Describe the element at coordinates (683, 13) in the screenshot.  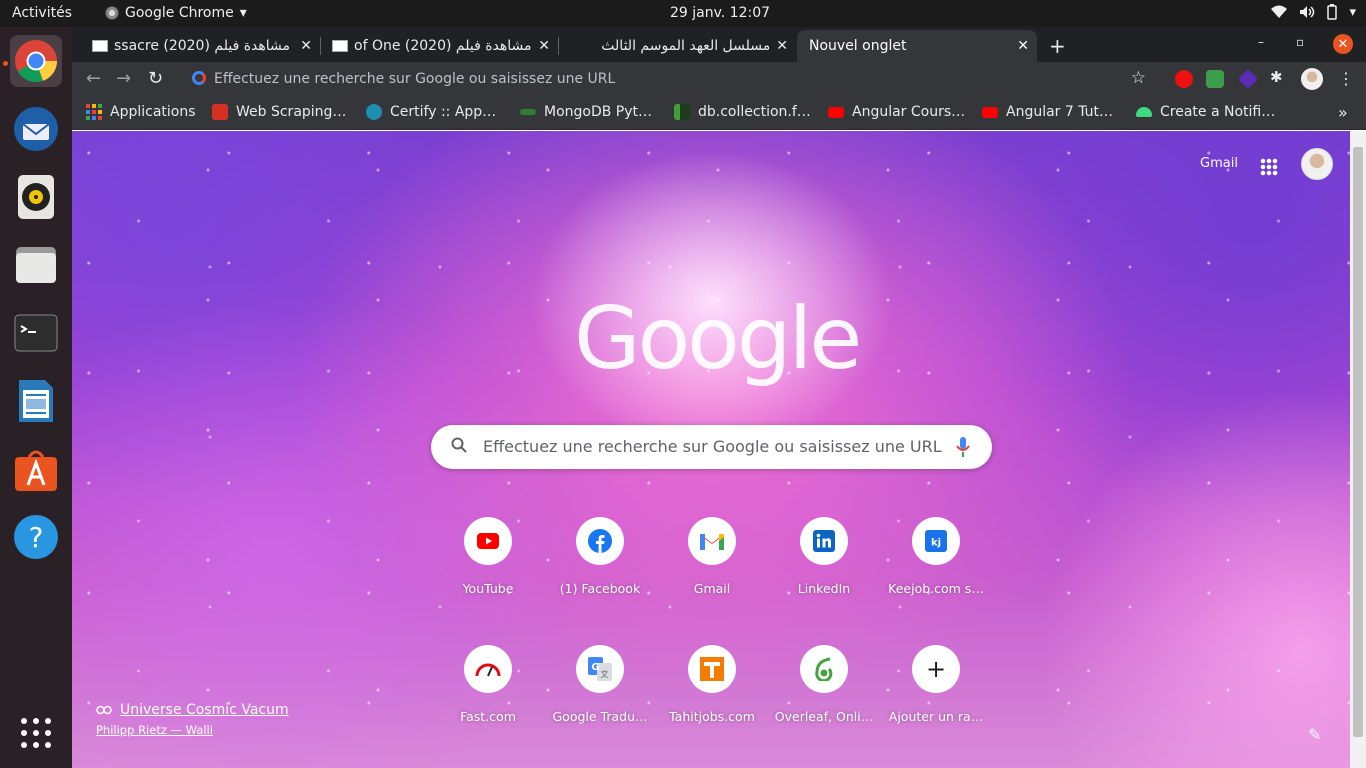
I see `clock: 29 janv. 12:07` at that location.